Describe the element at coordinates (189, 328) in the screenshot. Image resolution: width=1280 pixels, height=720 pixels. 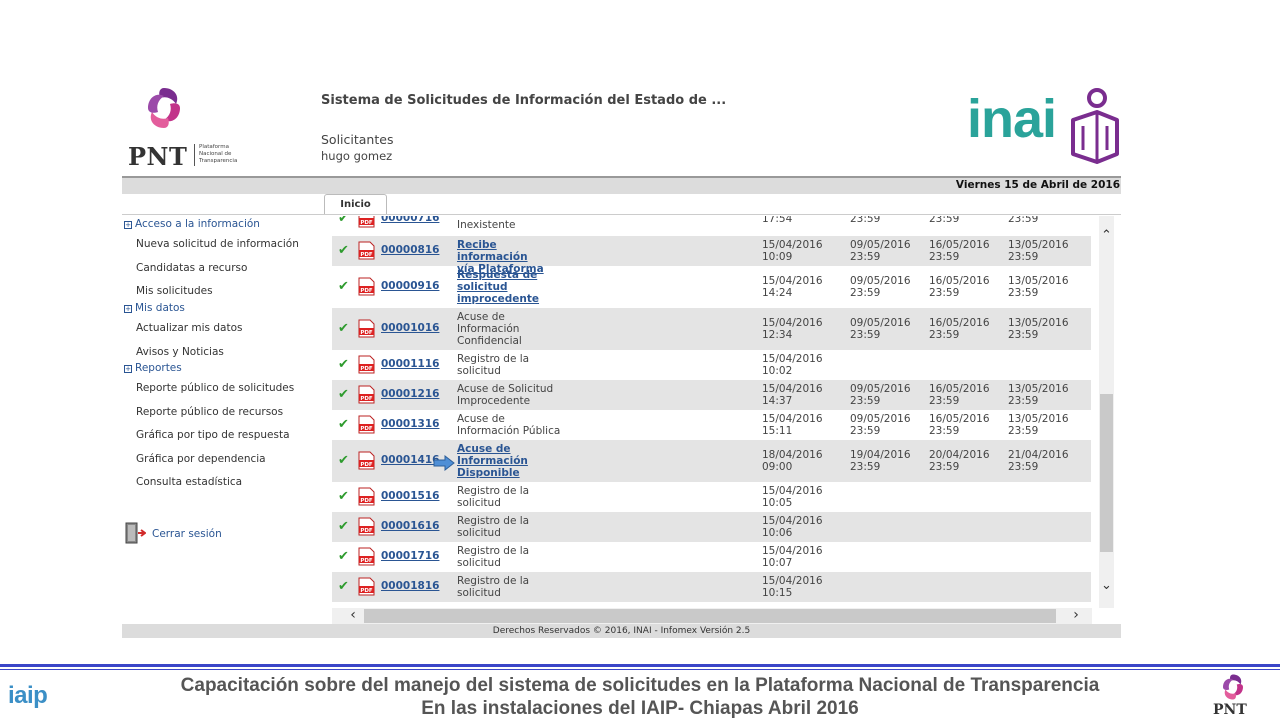
I see `sidebar-item-actualizar-datos: Actualizar mis datos` at that location.